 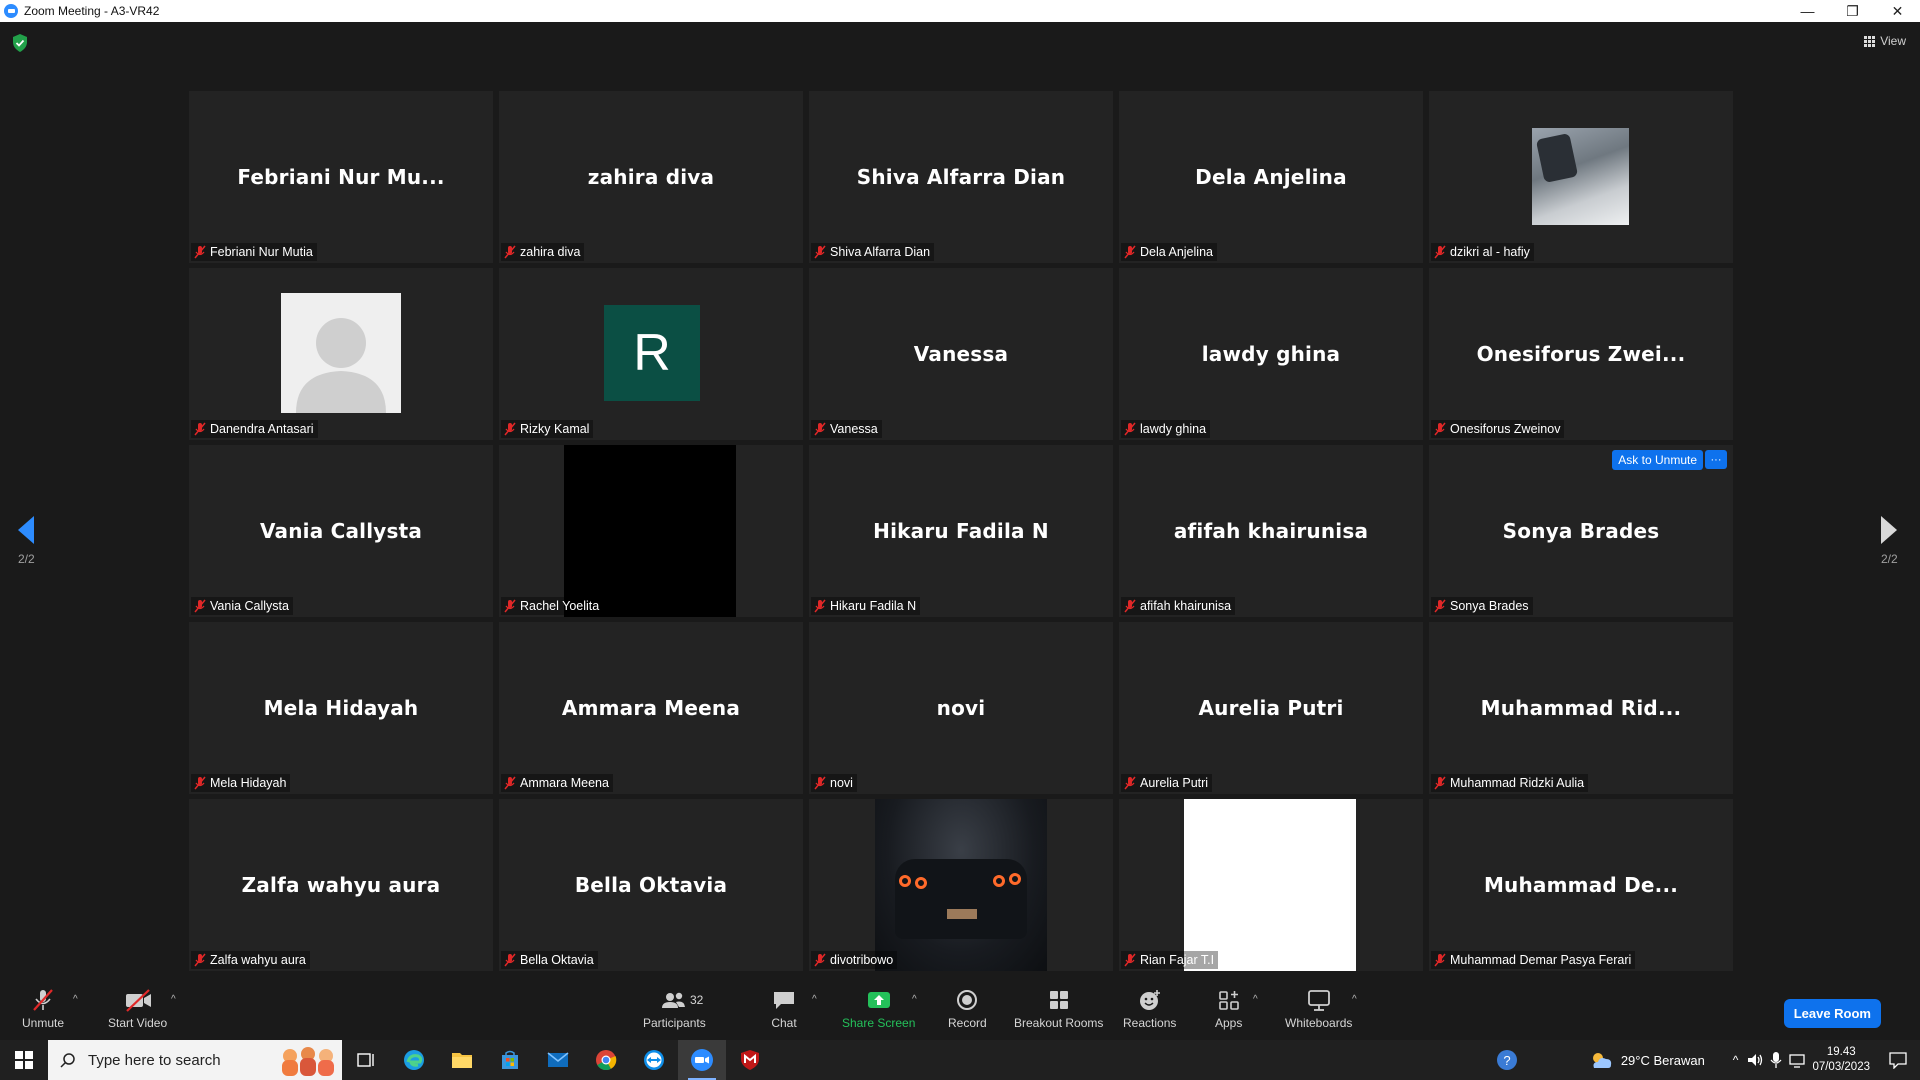 I want to click on participant-tile: Aurelia Putri Aurelia Putri, so click(x=1271, y=708).